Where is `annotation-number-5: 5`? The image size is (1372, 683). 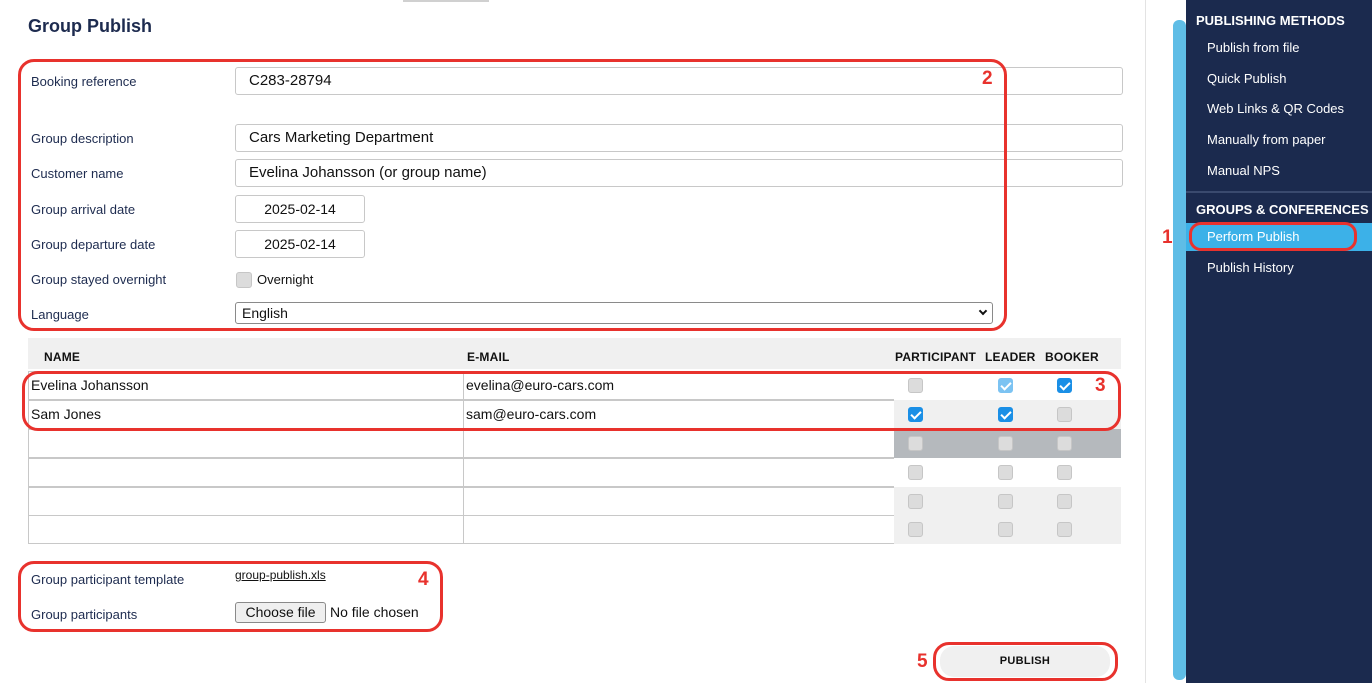 annotation-number-5: 5 is located at coordinates (922, 661).